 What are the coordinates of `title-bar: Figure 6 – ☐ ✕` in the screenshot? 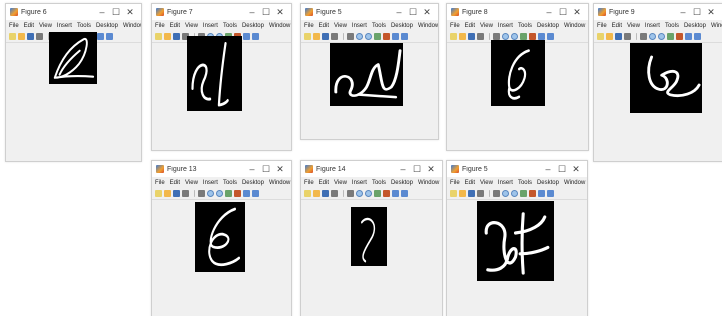 It's located at (73, 12).